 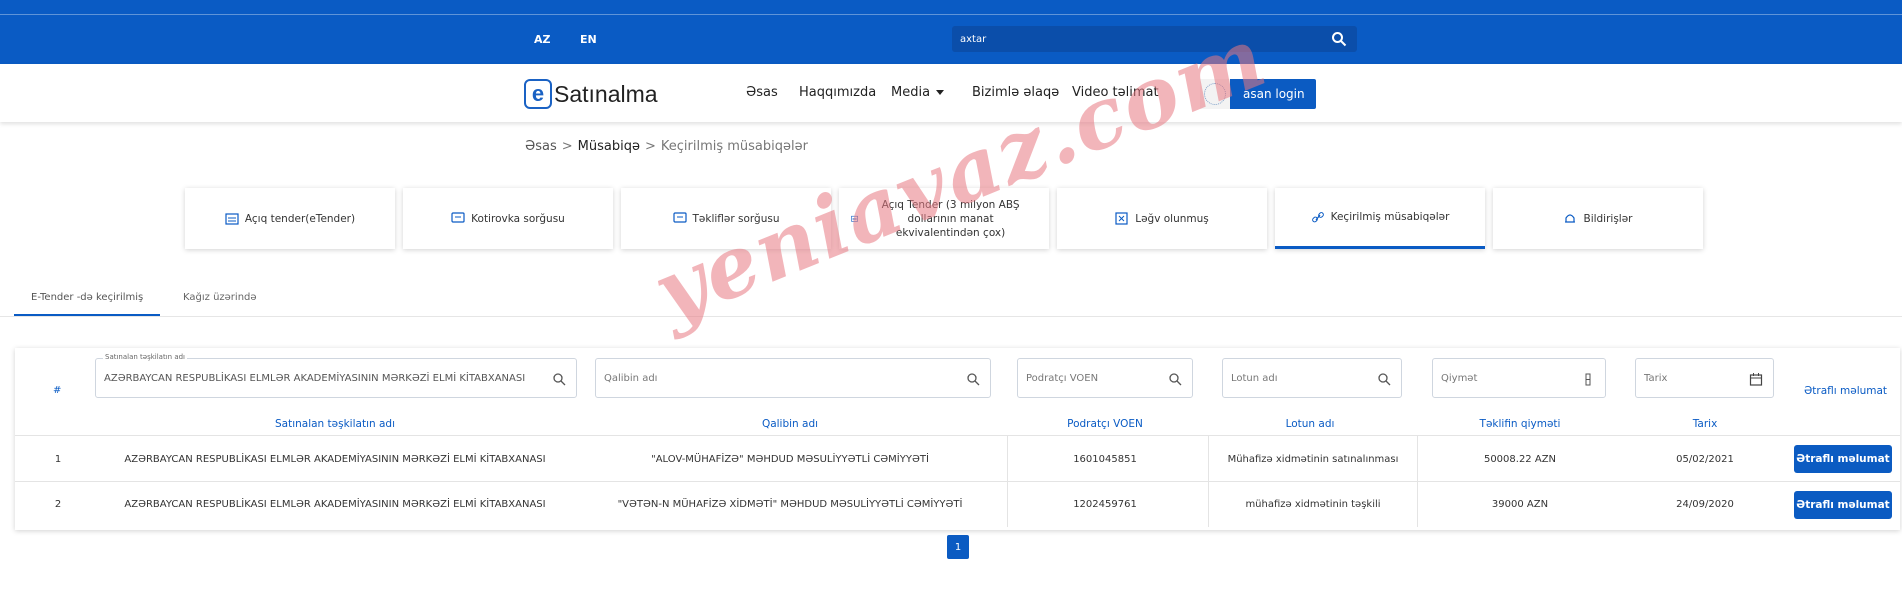 I want to click on row-price: 39000 AZN, so click(x=1520, y=504).